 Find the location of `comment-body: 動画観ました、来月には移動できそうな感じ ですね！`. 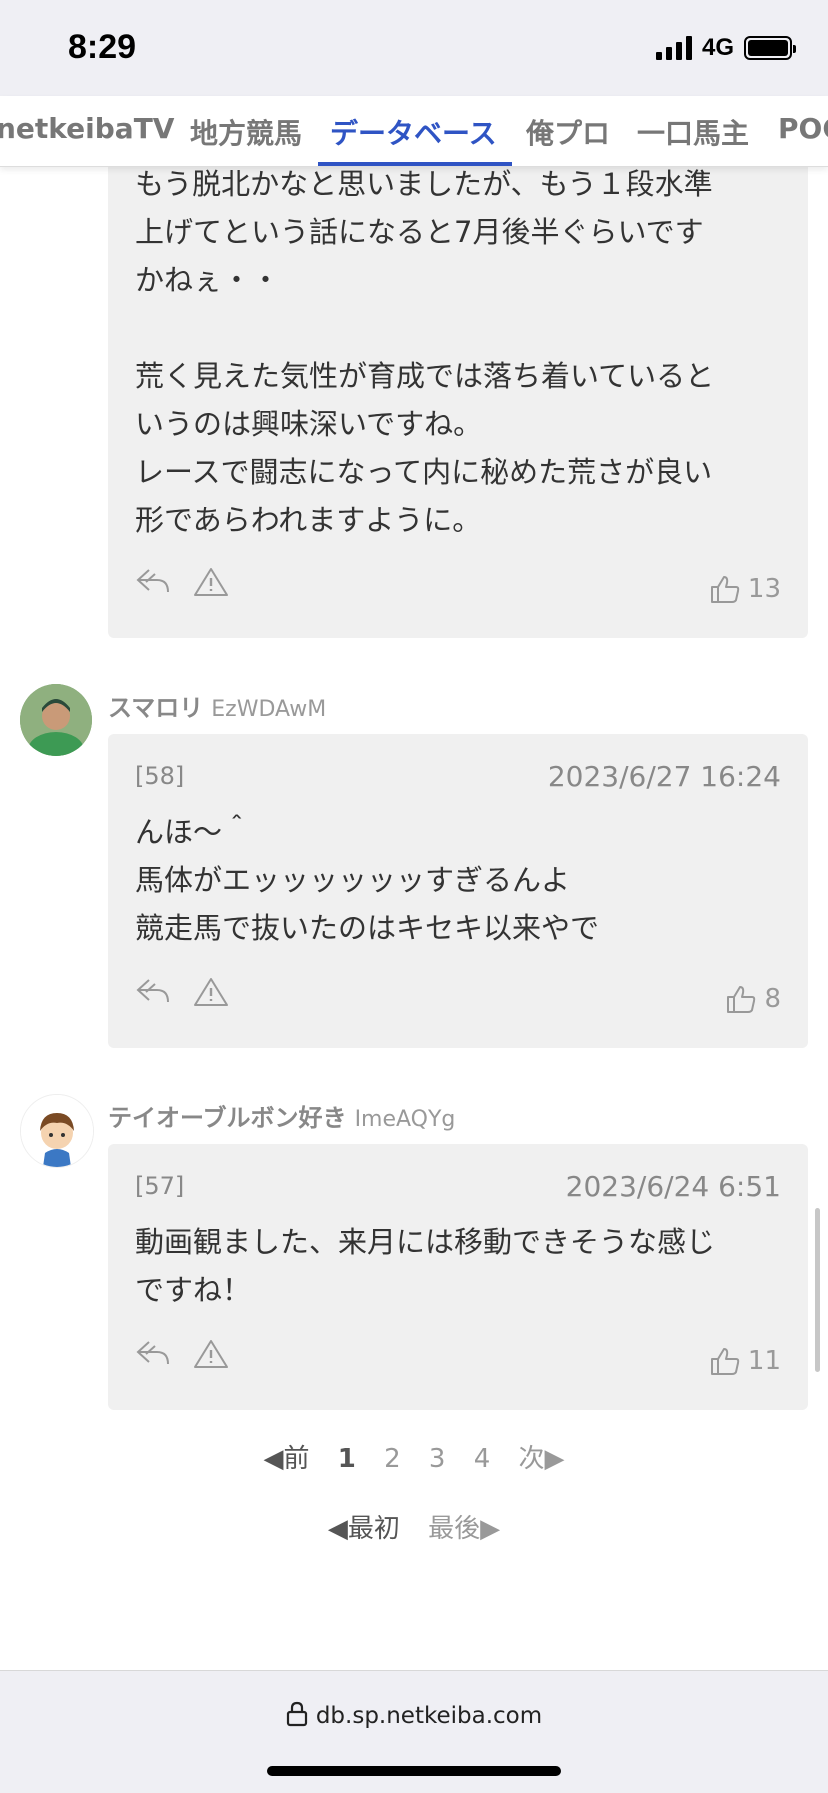

comment-body: 動画観ました、来月には移動できそうな感じ ですね！ is located at coordinates (425, 1266).